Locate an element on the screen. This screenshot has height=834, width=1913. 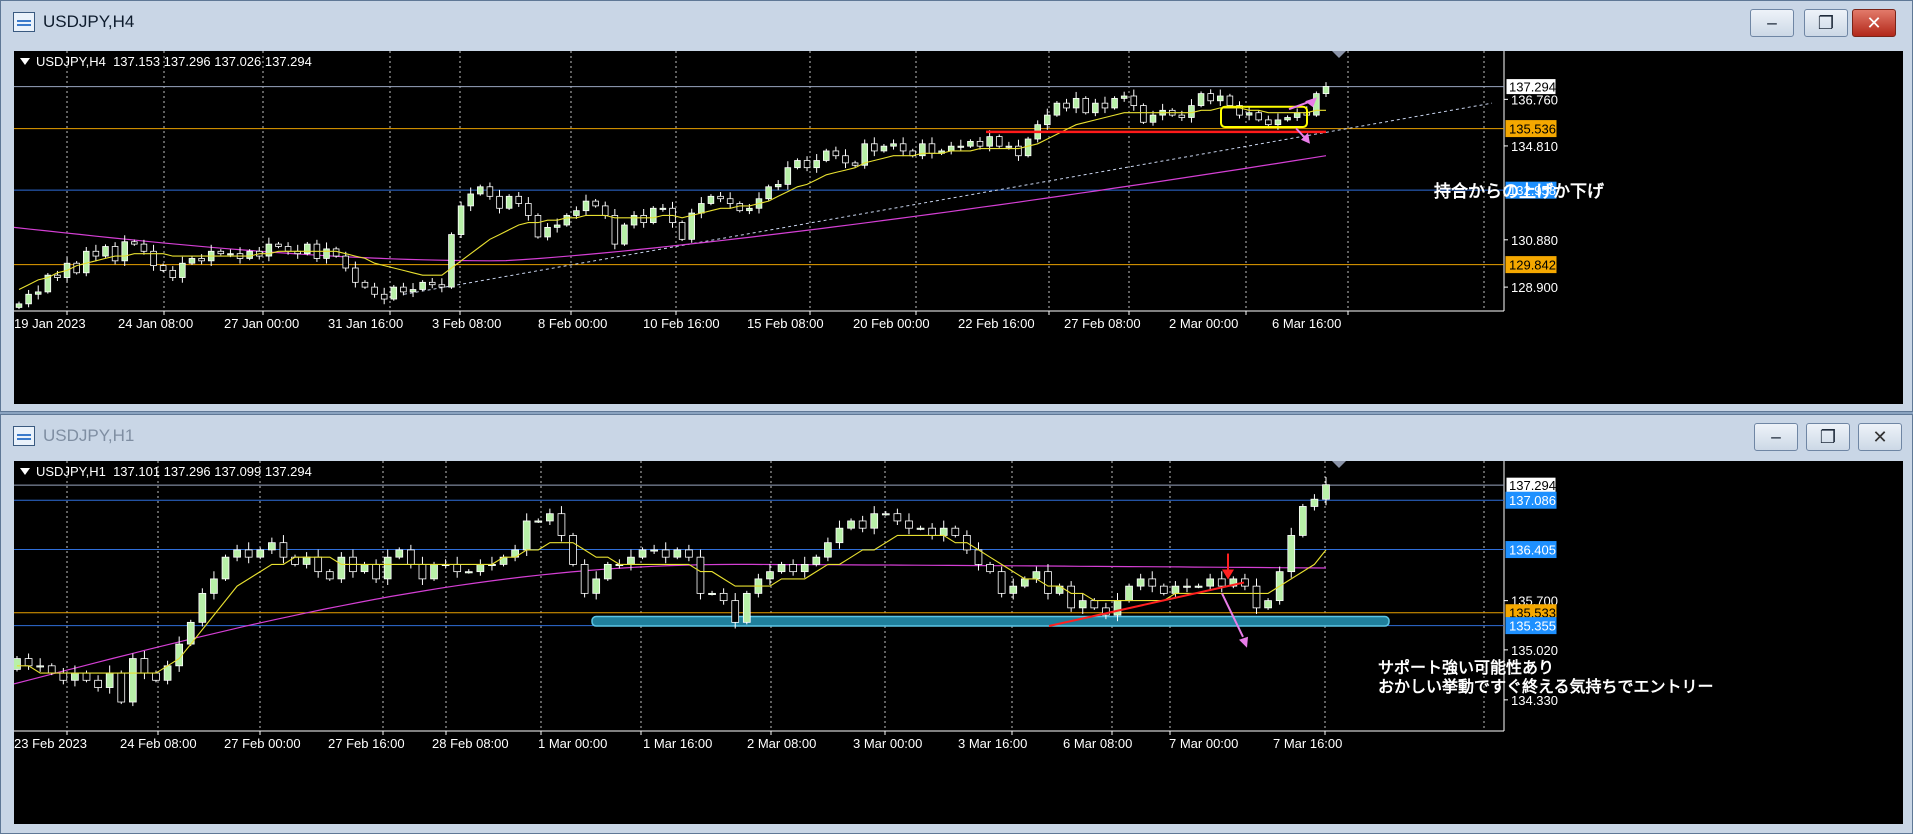
moving-average-yellow is located at coordinates (672, 604).